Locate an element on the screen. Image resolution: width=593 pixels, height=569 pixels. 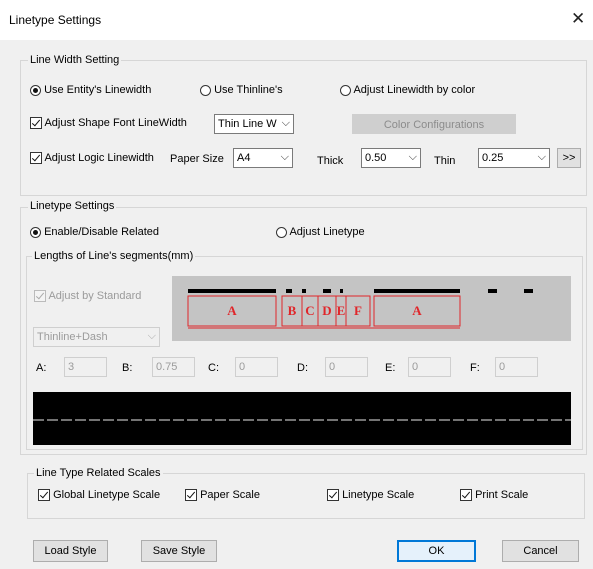
thick-combo: 0.50 ⌵ is located at coordinates (391, 158).